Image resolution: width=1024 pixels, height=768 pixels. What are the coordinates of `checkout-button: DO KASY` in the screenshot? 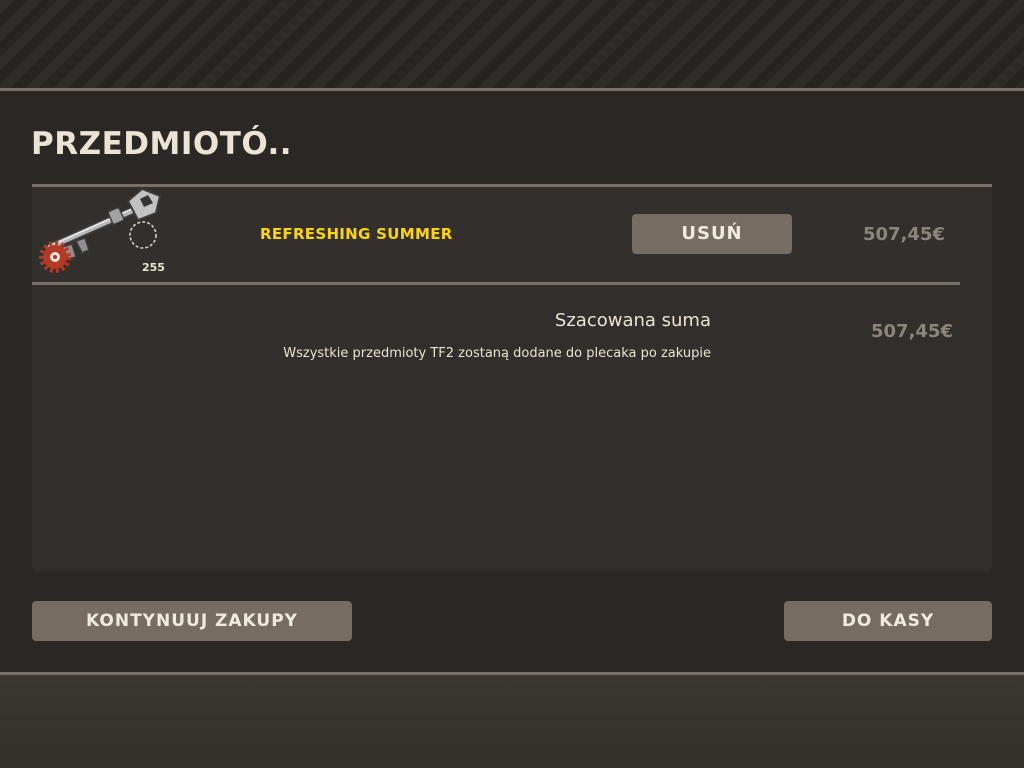 It's located at (888, 621).